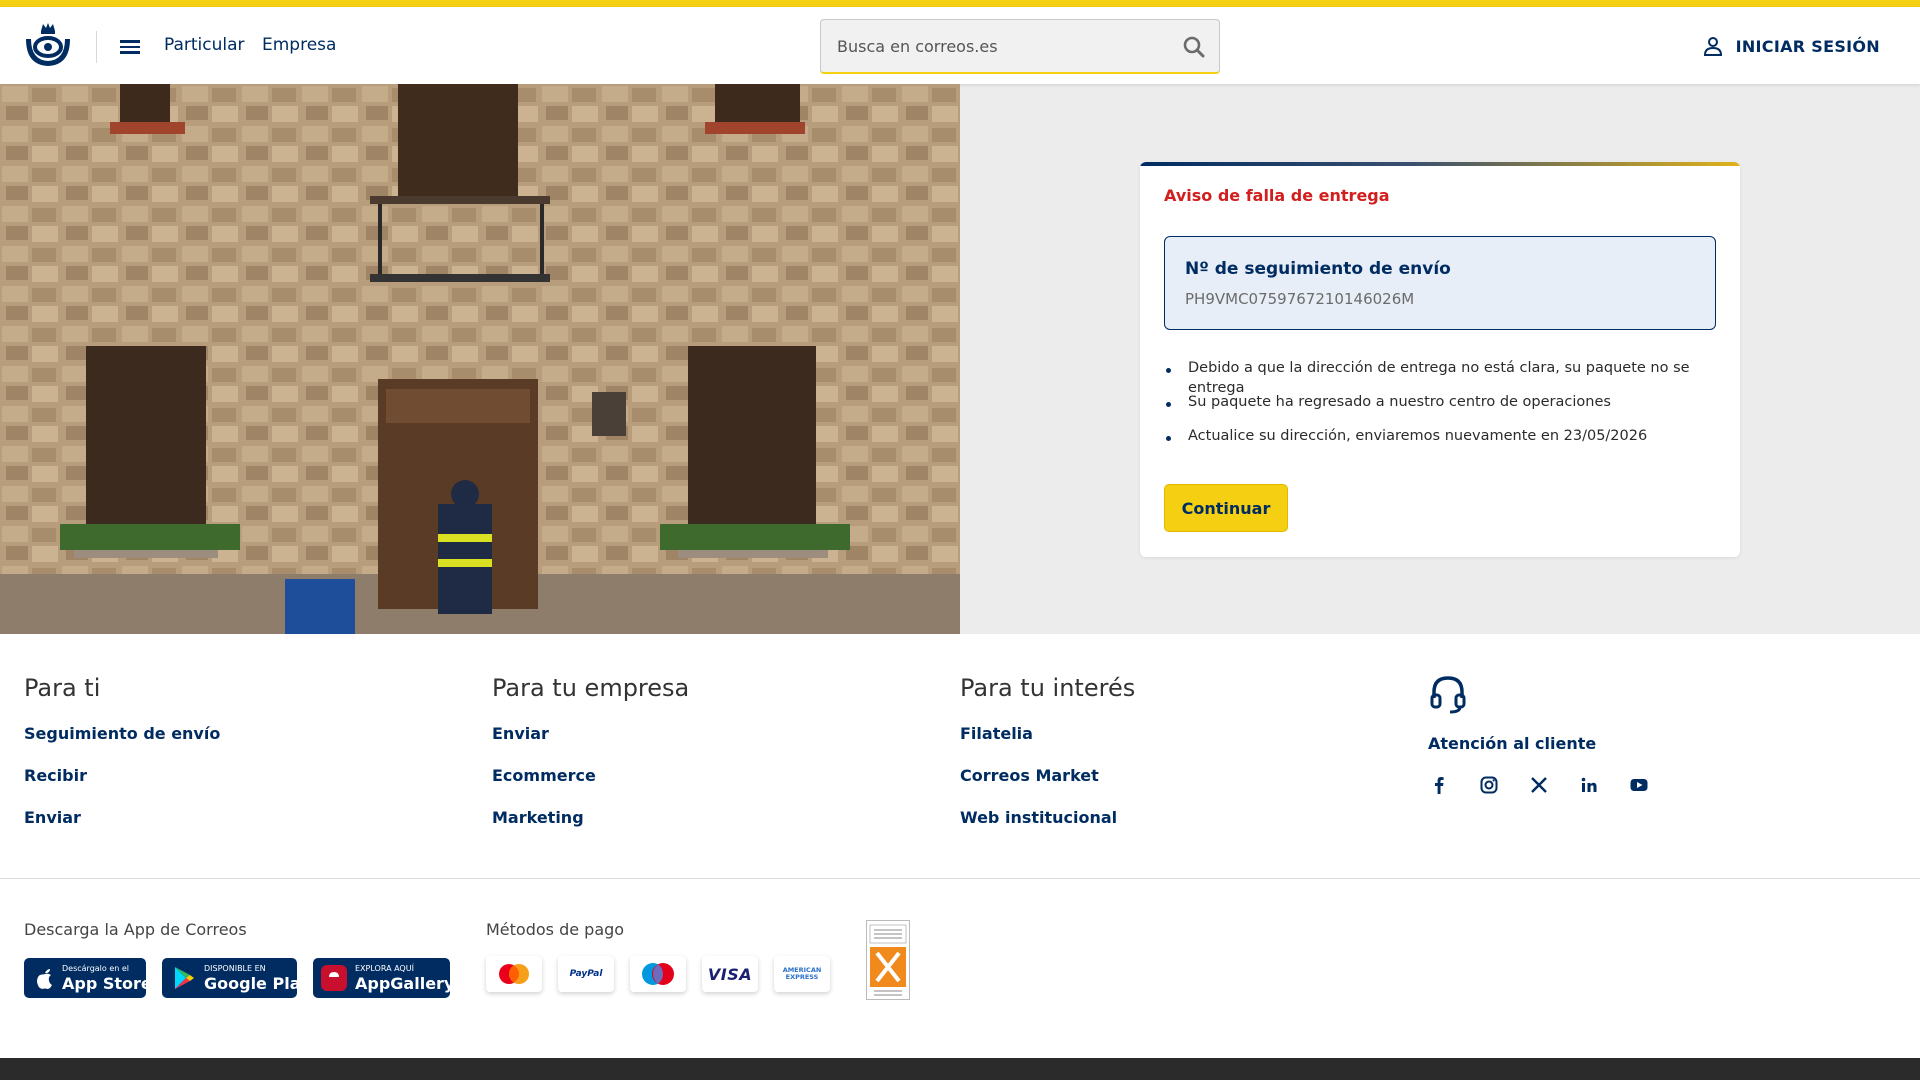 This screenshot has height=1080, width=1920. I want to click on footer-link-marketing: Marketing, so click(590, 819).